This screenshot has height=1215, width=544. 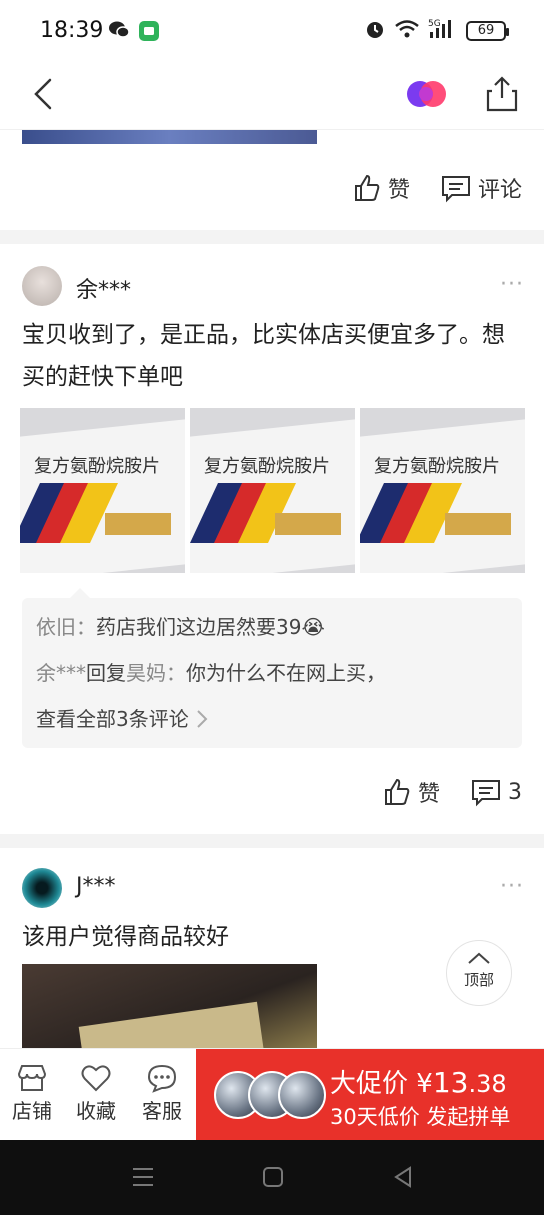 I want to click on back-icon, so click(x=46, y=94).